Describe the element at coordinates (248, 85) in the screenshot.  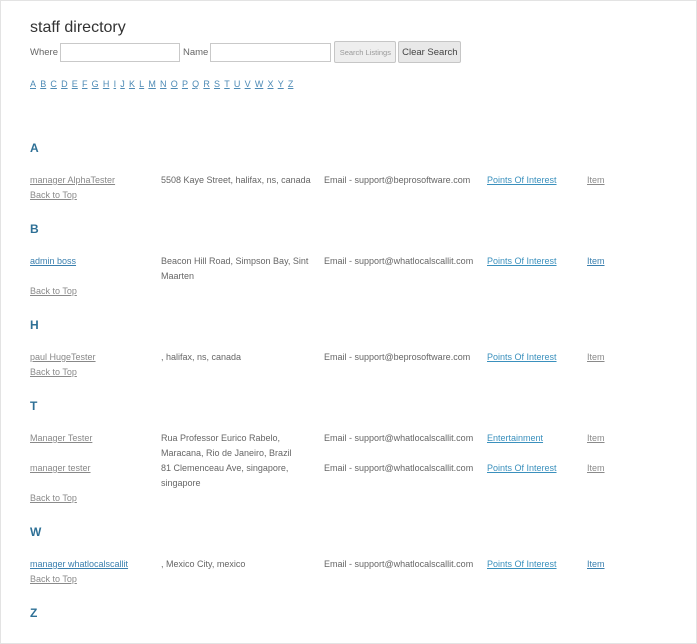
I see `alpha-link-v: V` at that location.